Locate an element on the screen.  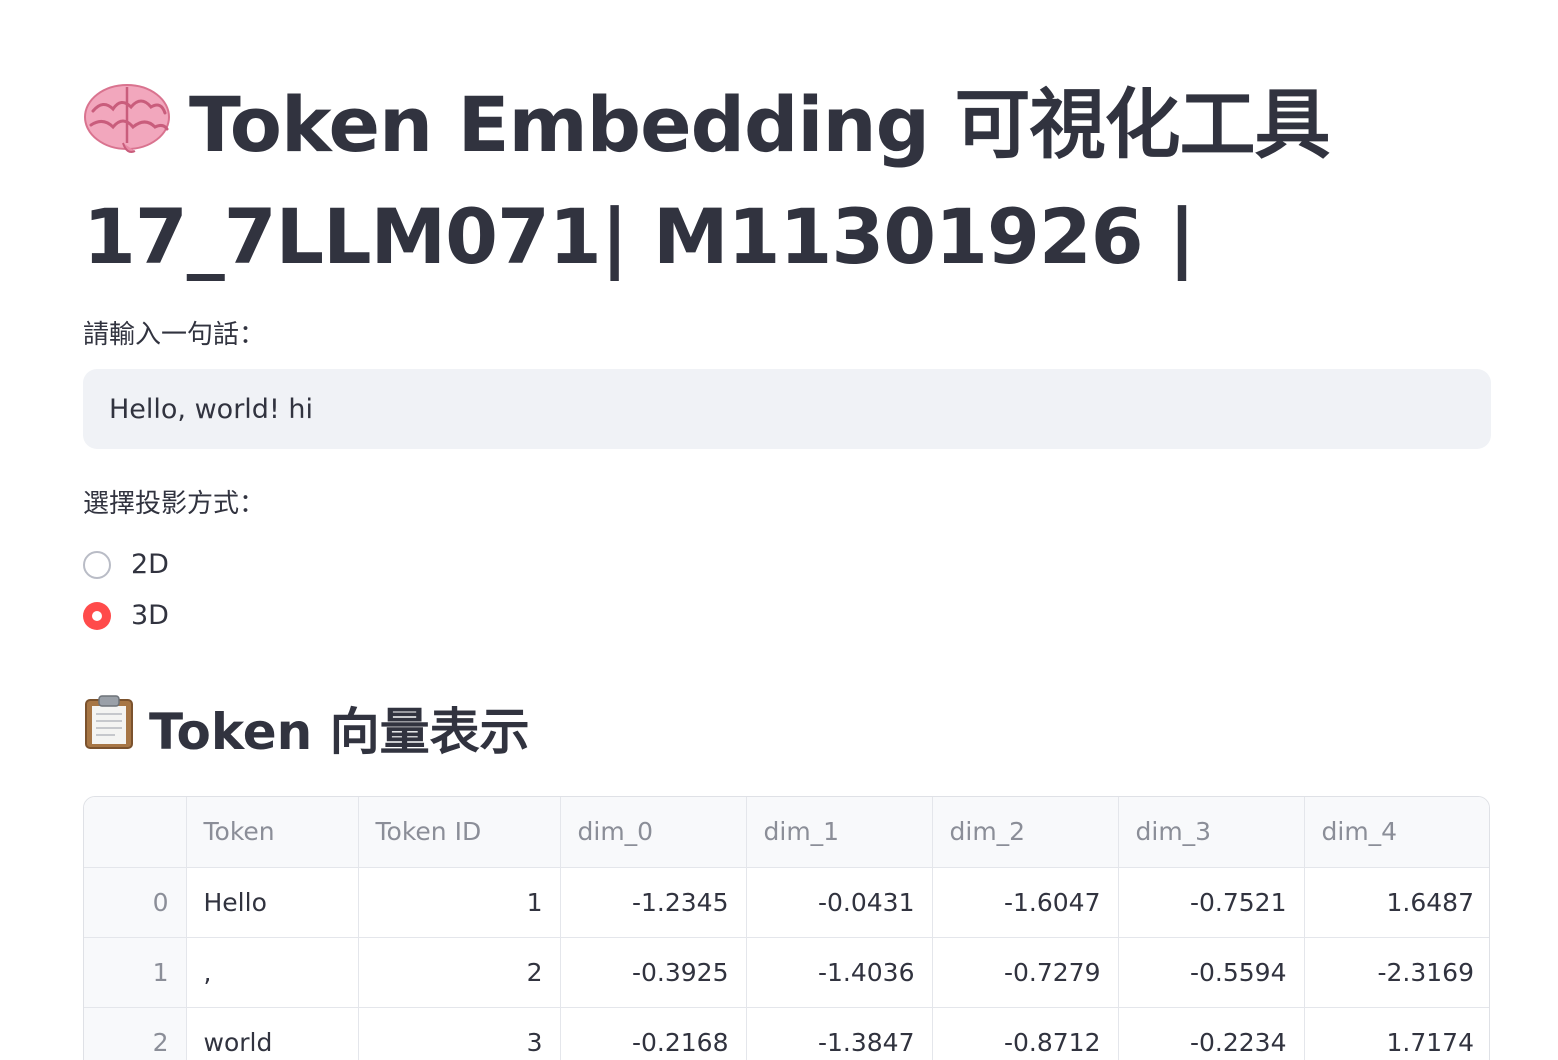
row-index: 0 is located at coordinates (135, 902).